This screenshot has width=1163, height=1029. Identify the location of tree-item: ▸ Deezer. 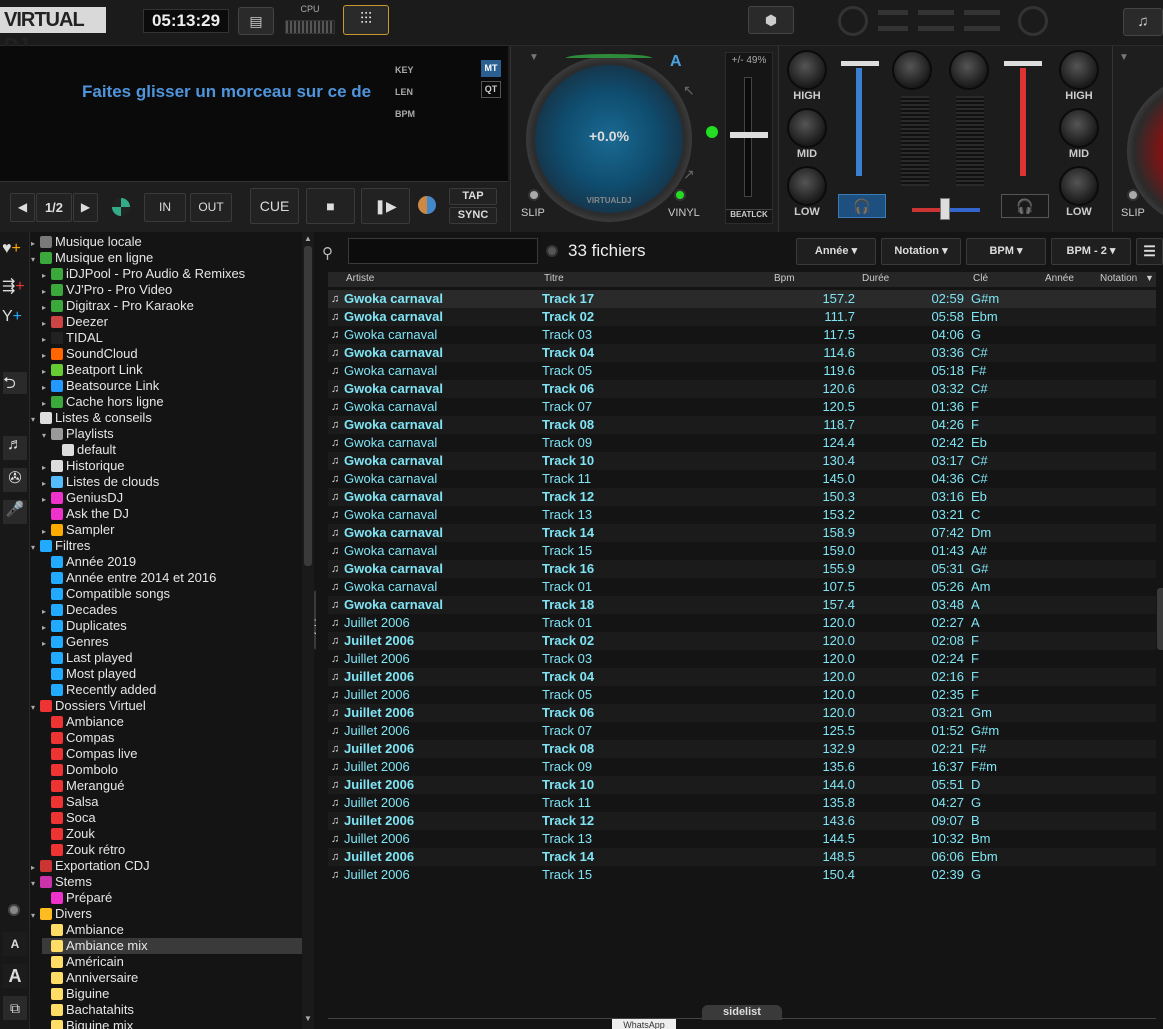
(75, 322).